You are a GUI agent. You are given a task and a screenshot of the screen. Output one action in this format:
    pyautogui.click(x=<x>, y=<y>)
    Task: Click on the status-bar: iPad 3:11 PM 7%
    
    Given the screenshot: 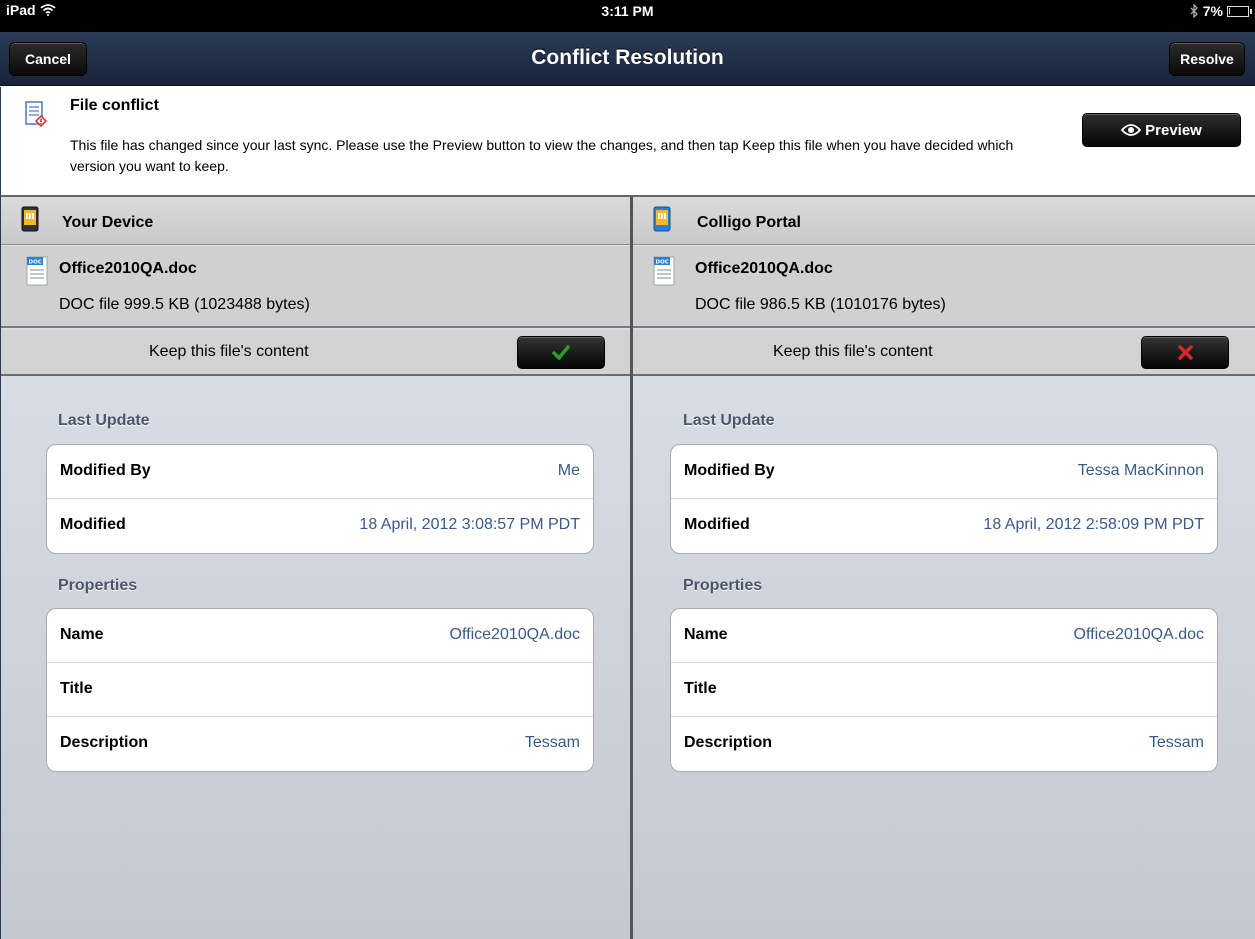 What is the action you would take?
    pyautogui.click(x=627, y=16)
    